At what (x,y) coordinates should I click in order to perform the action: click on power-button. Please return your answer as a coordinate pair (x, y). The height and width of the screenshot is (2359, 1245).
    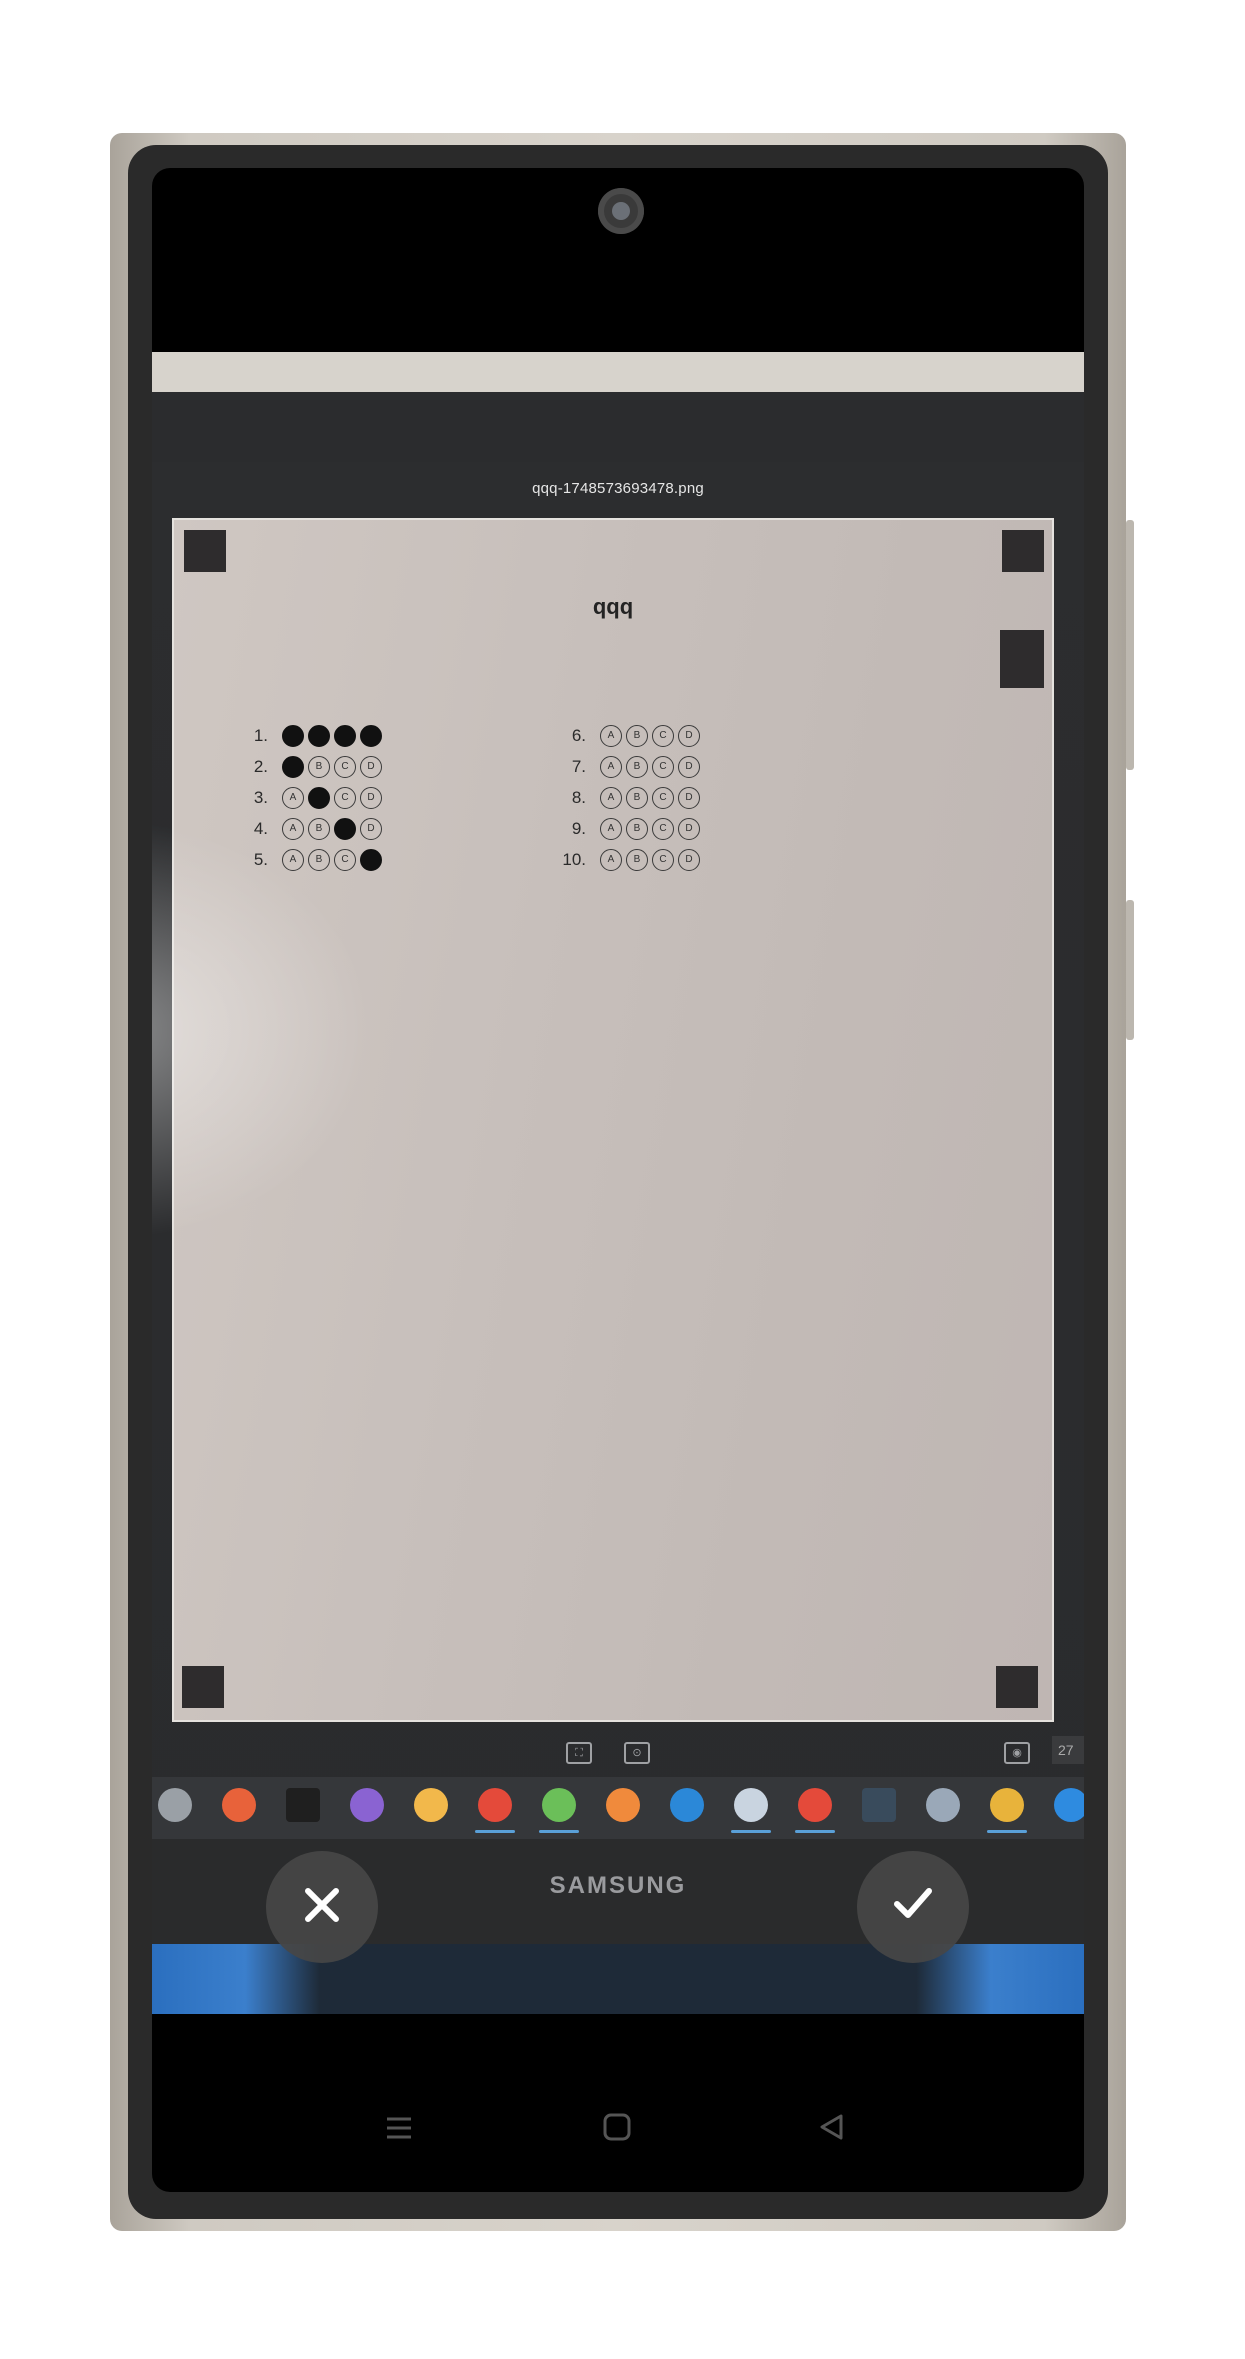
    Looking at the image, I should click on (1130, 970).